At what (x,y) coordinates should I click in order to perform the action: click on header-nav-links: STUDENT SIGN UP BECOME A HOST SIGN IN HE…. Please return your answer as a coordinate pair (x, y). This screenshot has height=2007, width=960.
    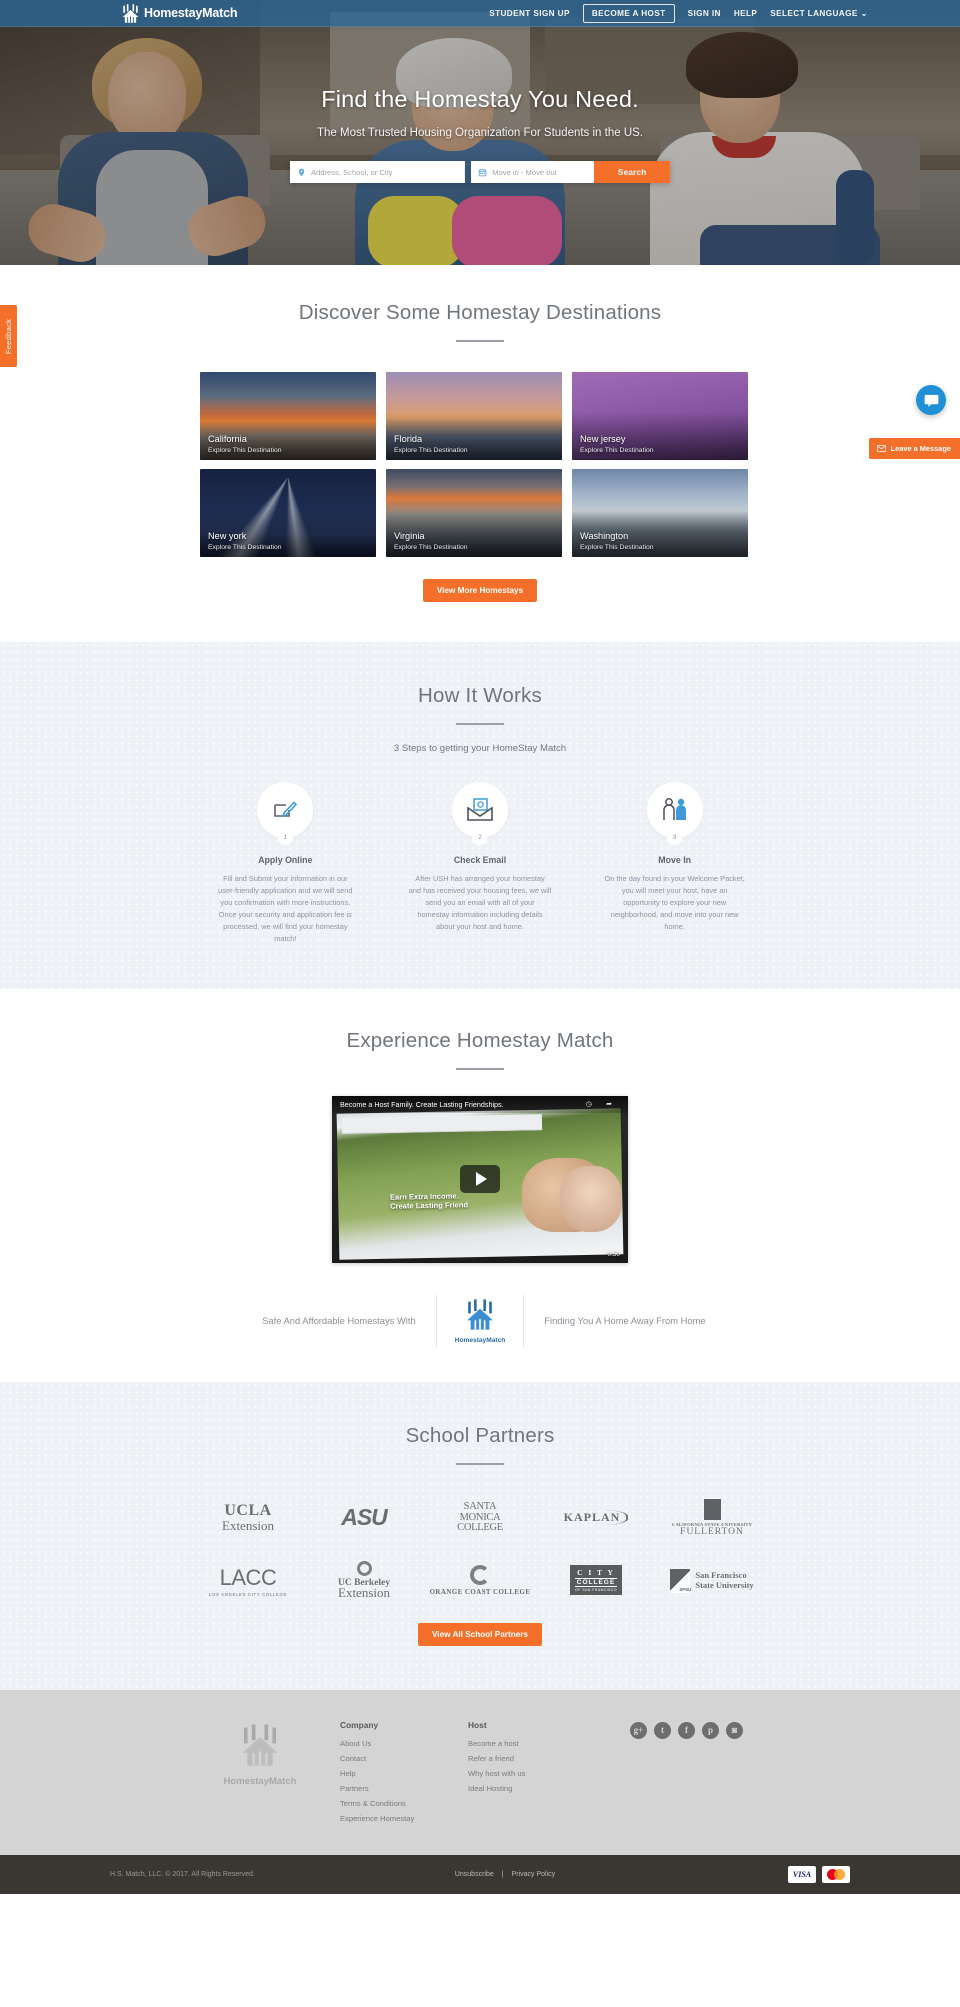
    Looking at the image, I should click on (678, 13).